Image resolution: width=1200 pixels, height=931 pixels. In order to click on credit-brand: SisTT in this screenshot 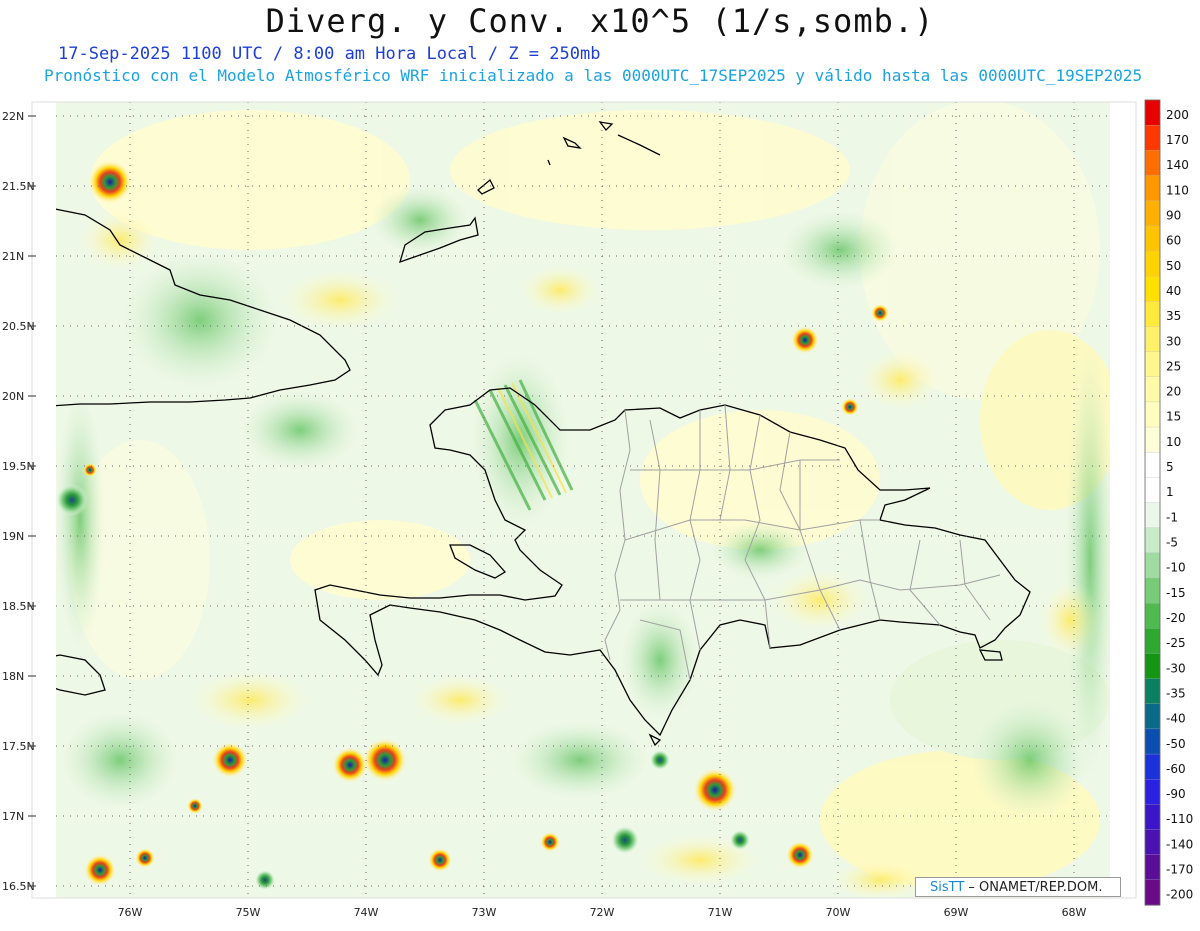, I will do `click(947, 887)`.